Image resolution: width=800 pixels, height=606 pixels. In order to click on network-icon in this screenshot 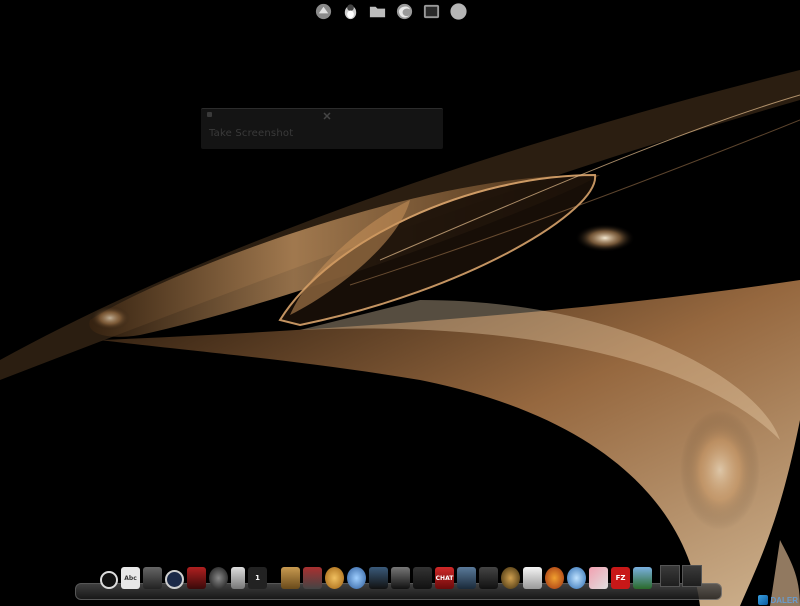, I will do `click(323, 11)`.